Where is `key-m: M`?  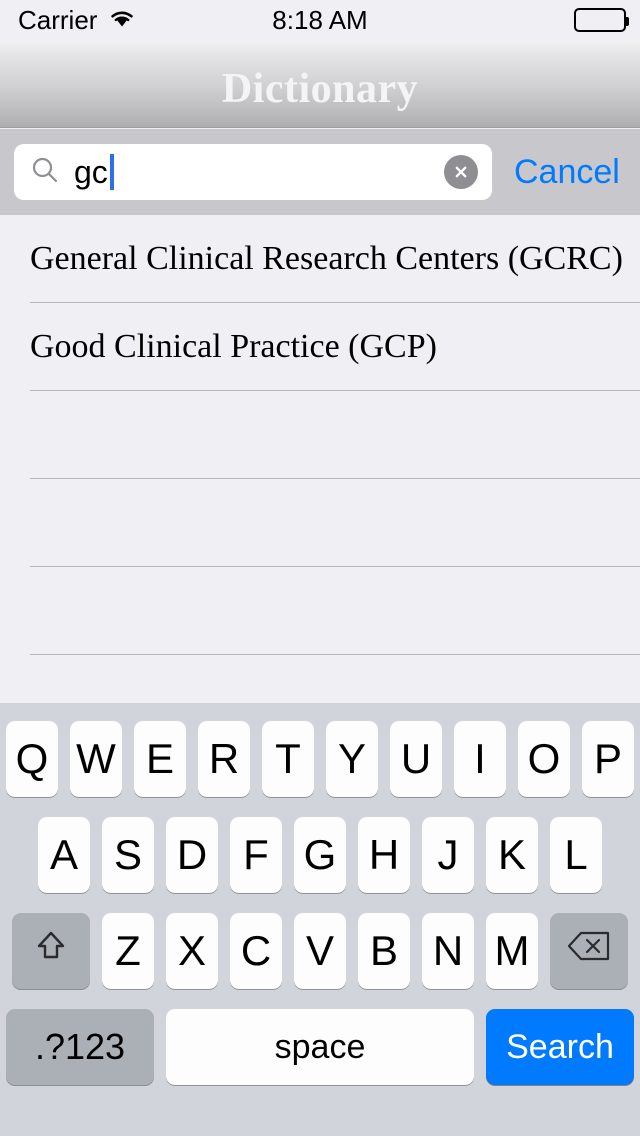
key-m: M is located at coordinates (512, 951).